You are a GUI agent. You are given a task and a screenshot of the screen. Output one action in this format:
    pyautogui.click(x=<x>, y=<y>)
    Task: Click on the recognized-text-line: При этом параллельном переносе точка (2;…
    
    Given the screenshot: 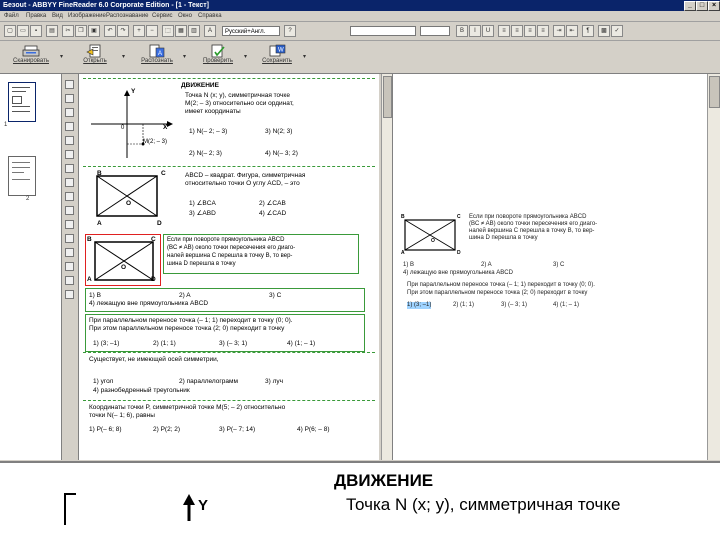 What is the action you would take?
    pyautogui.click(x=497, y=293)
    